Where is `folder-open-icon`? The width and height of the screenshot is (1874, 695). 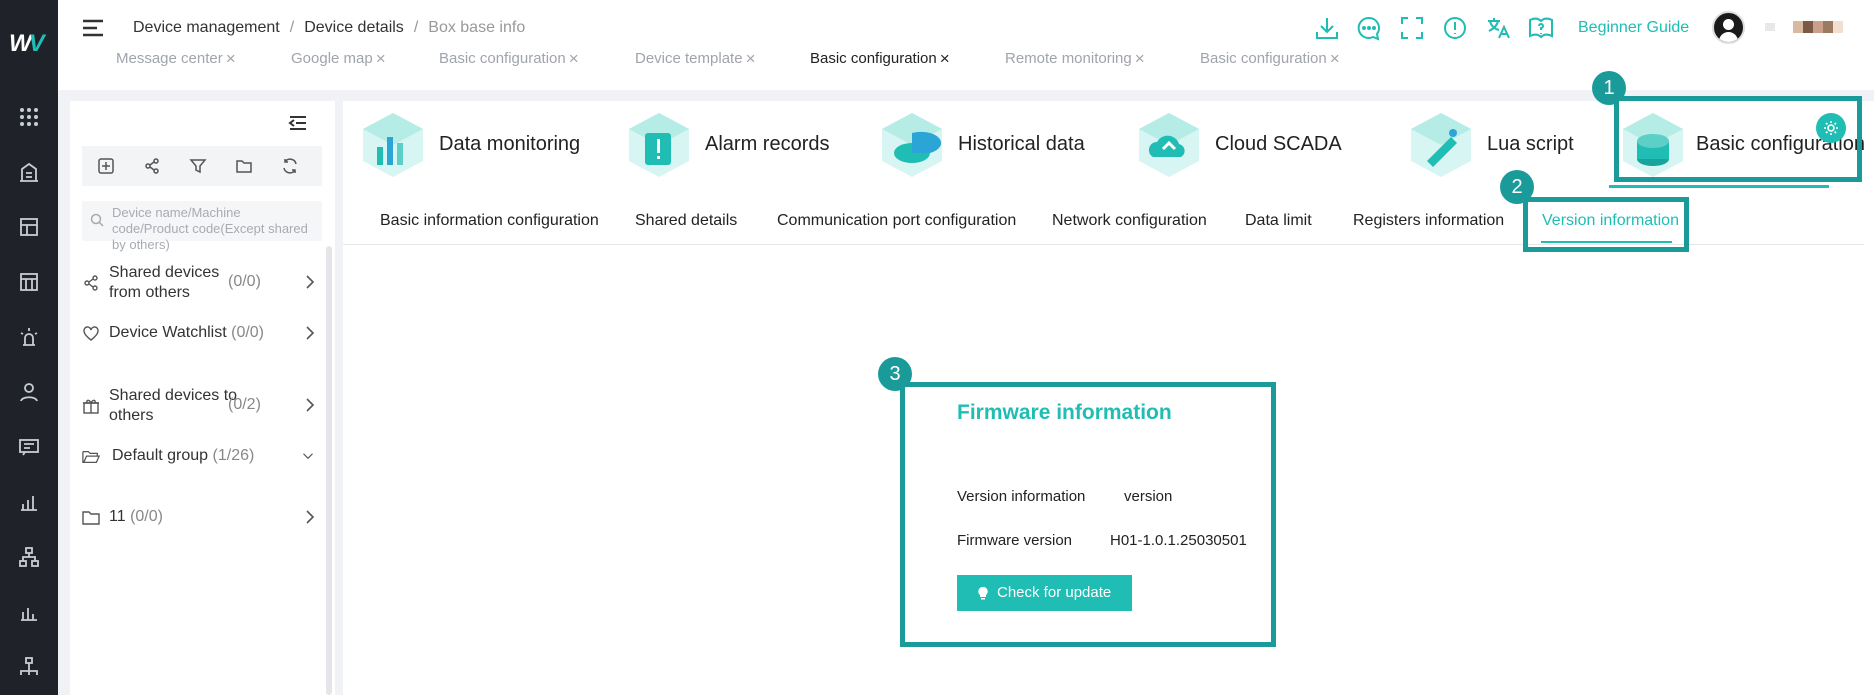
folder-open-icon is located at coordinates (92, 457).